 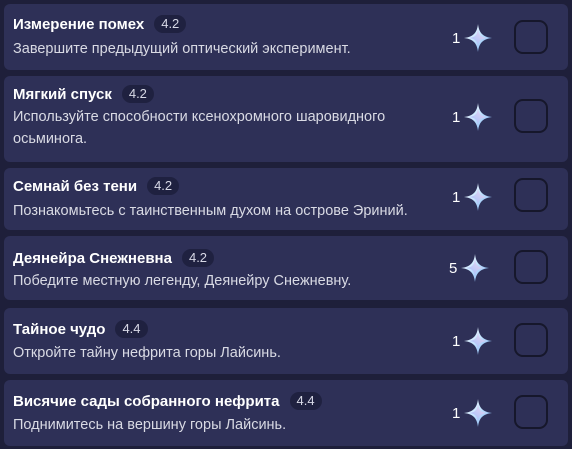 I want to click on achievement-title: Тайное чудо, so click(x=59, y=329).